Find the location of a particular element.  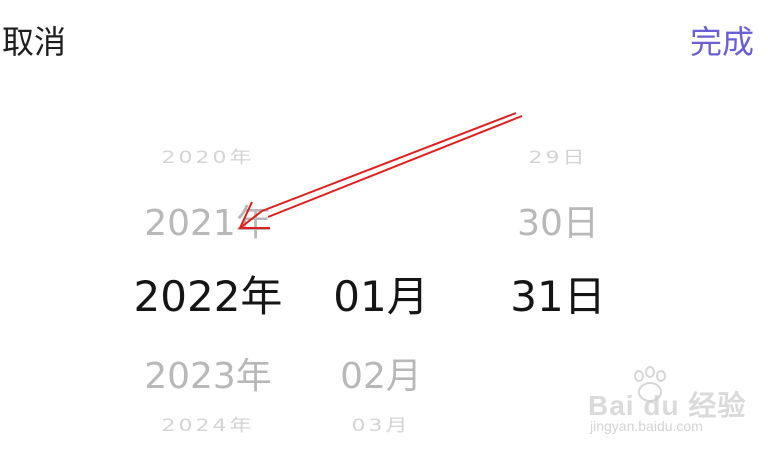

month-option: 03月 is located at coordinates (381, 424).